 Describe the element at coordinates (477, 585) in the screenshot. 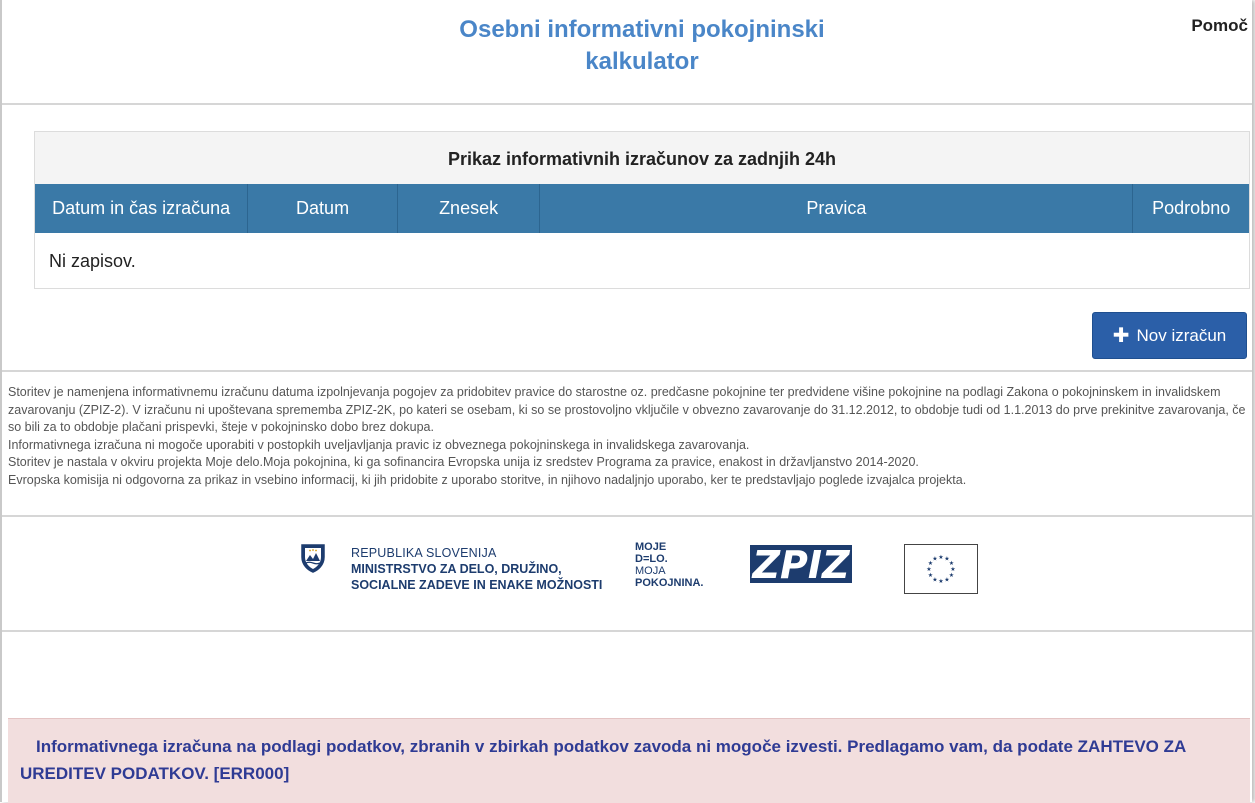

I see `ministry-line-3: SOCIALNE ZADEVE IN ENAKE MOŽNOSTI` at that location.